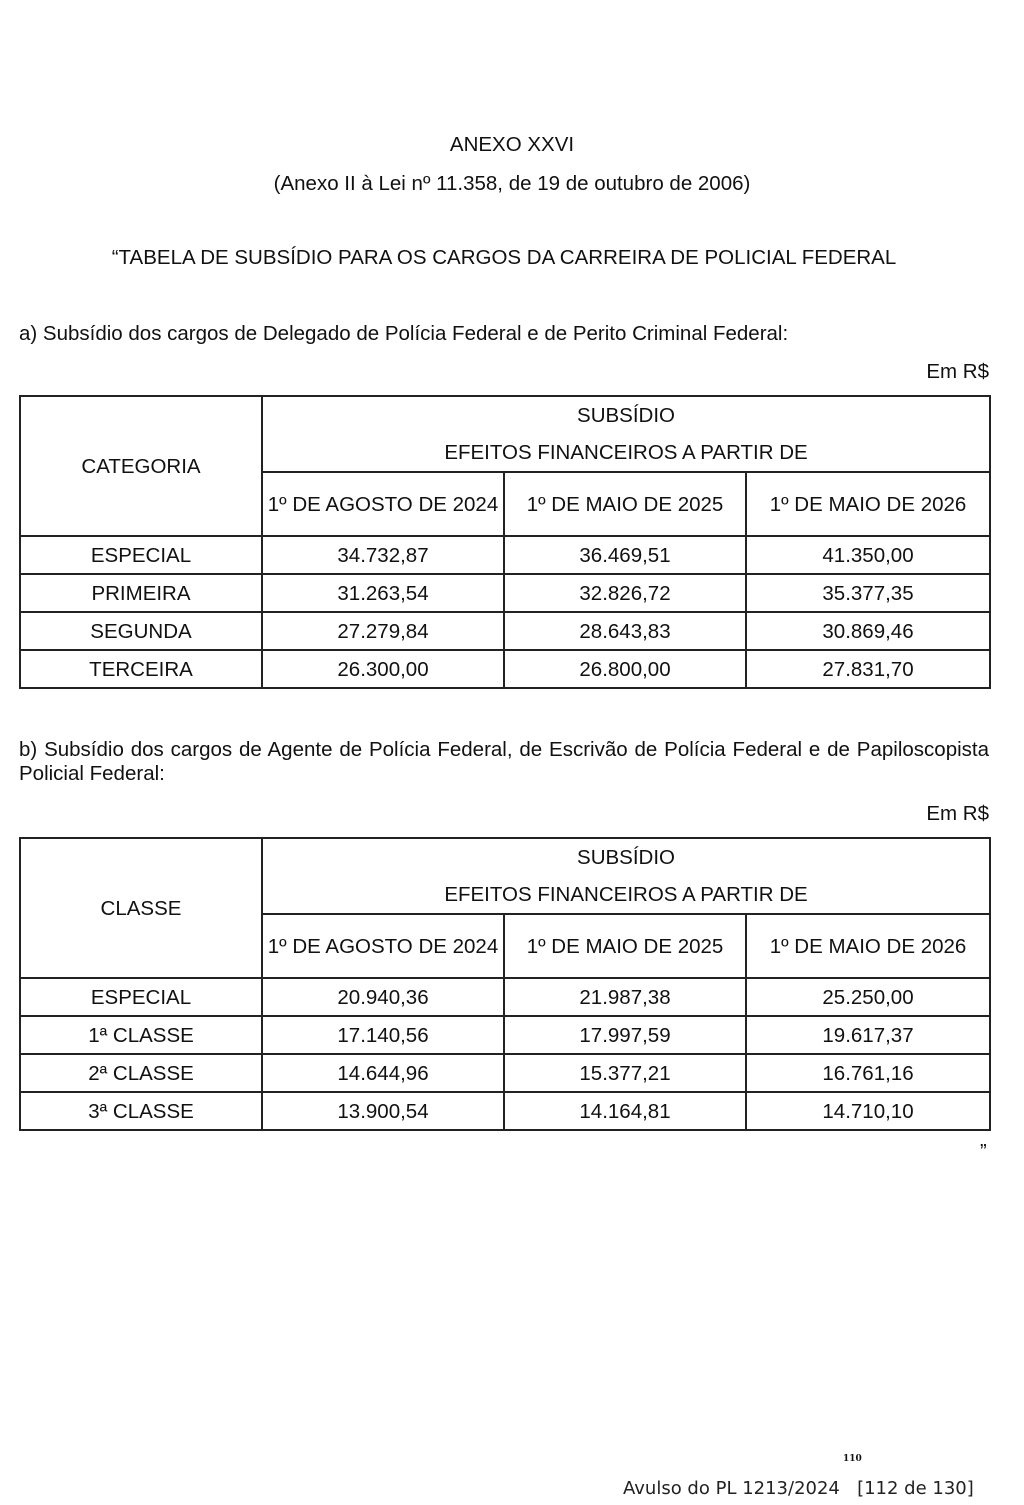 Image resolution: width=1024 pixels, height=1505 pixels. Describe the element at coordinates (625, 669) in the screenshot. I see `table-cell: 26.800,00` at that location.